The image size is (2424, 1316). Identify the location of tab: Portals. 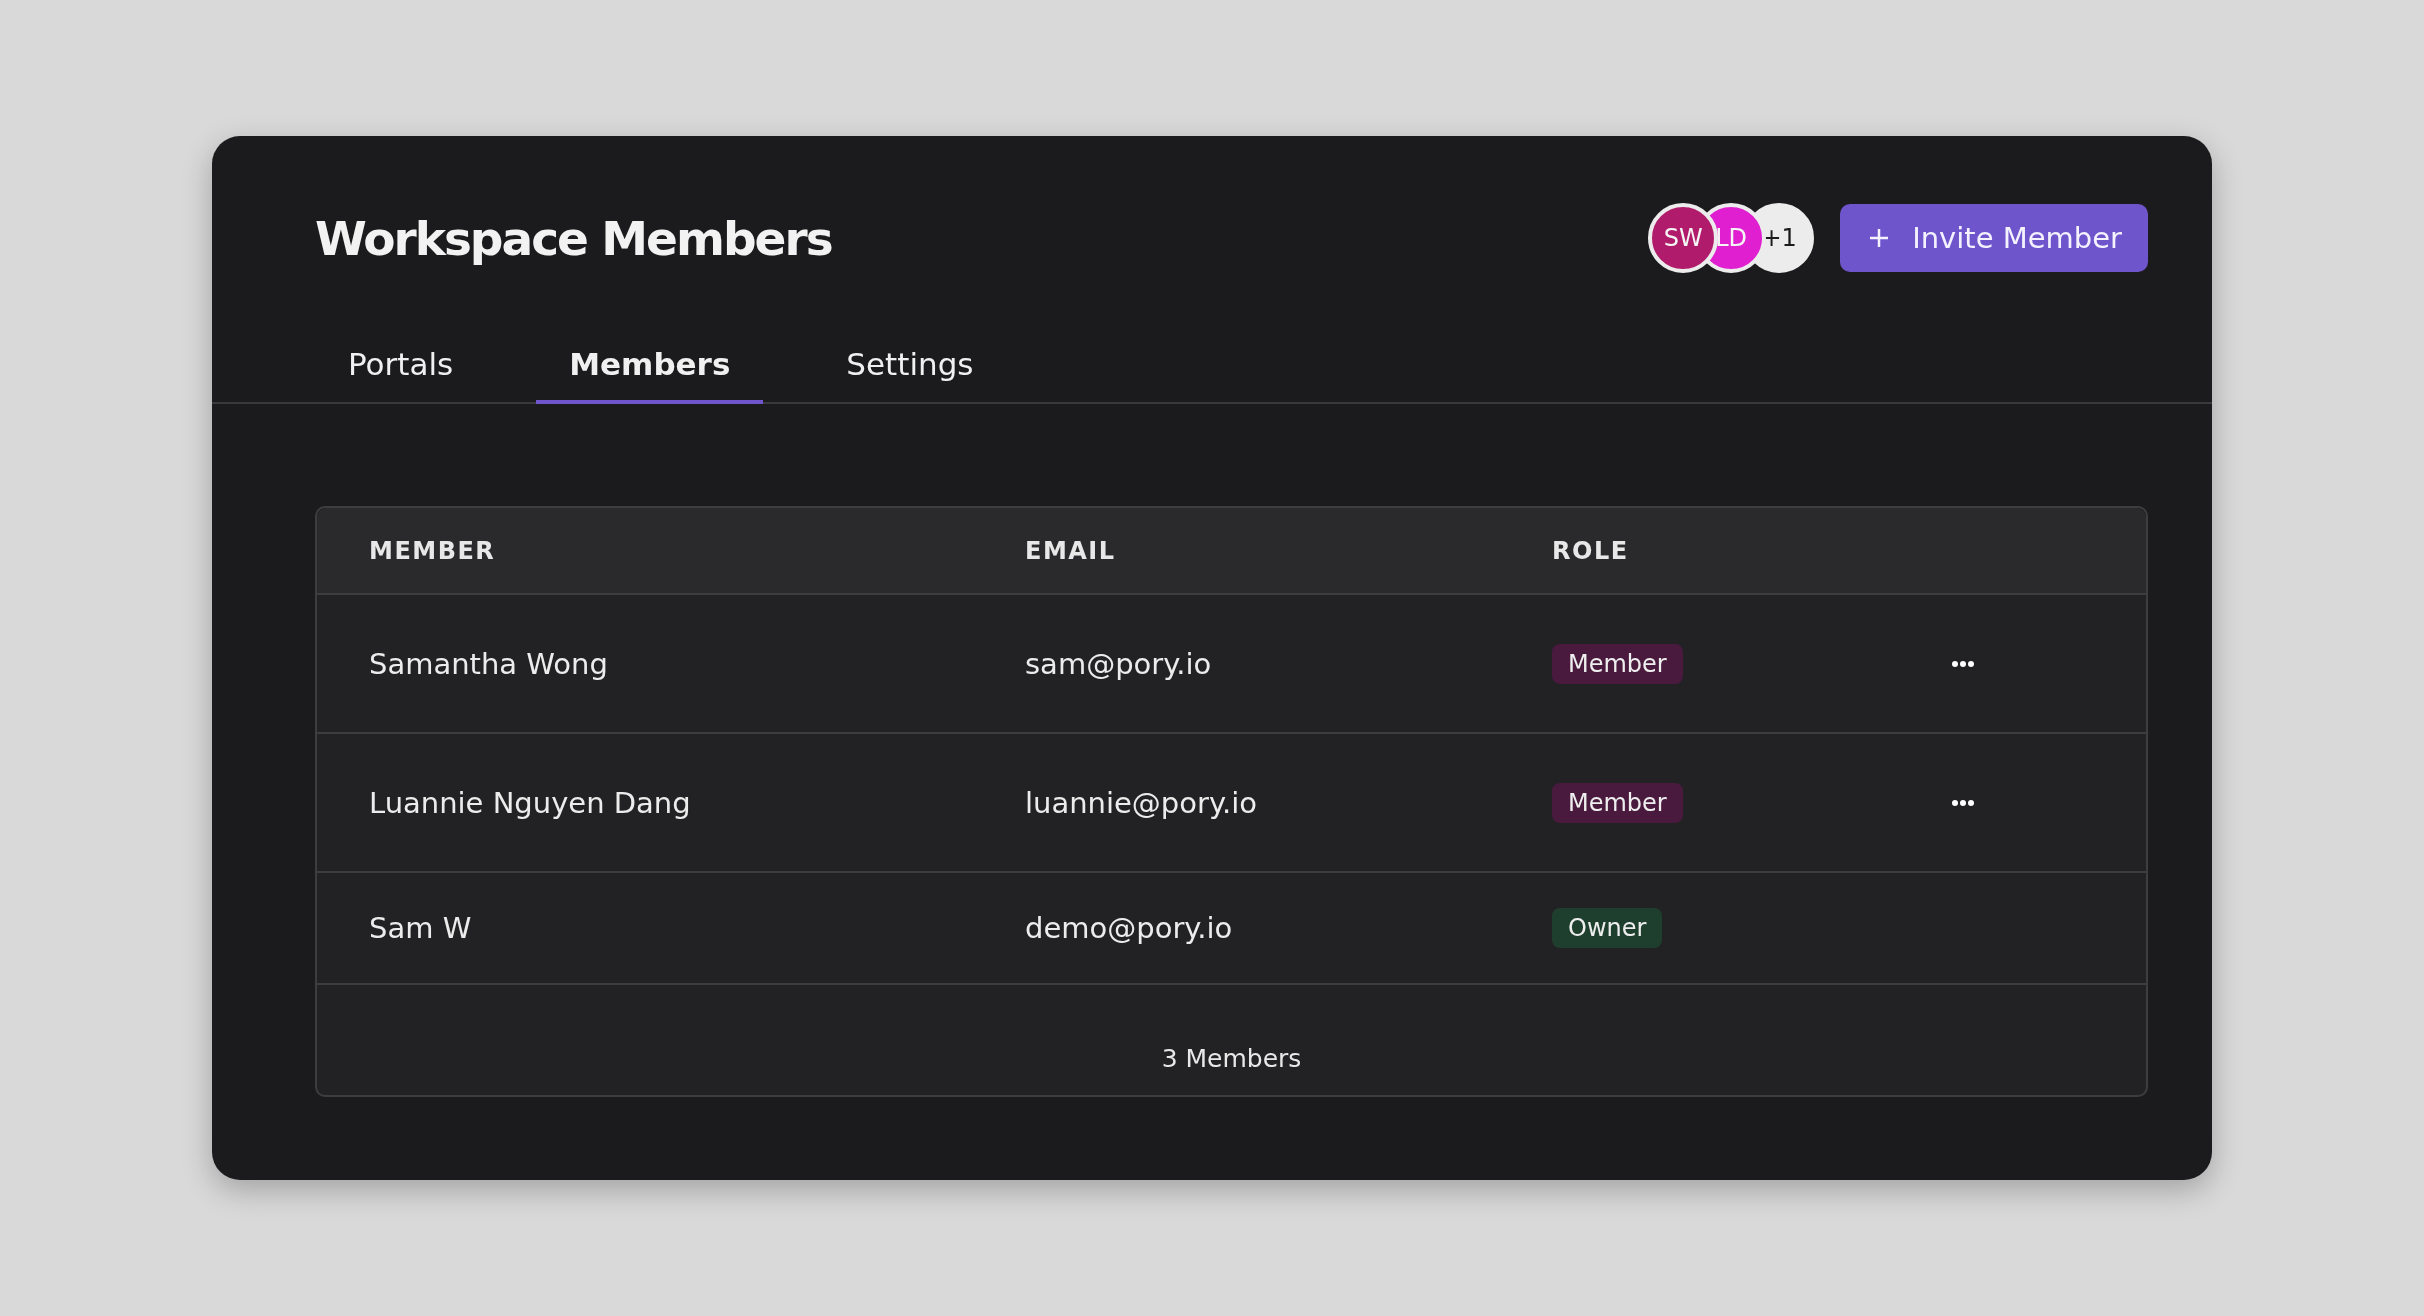
(401, 368).